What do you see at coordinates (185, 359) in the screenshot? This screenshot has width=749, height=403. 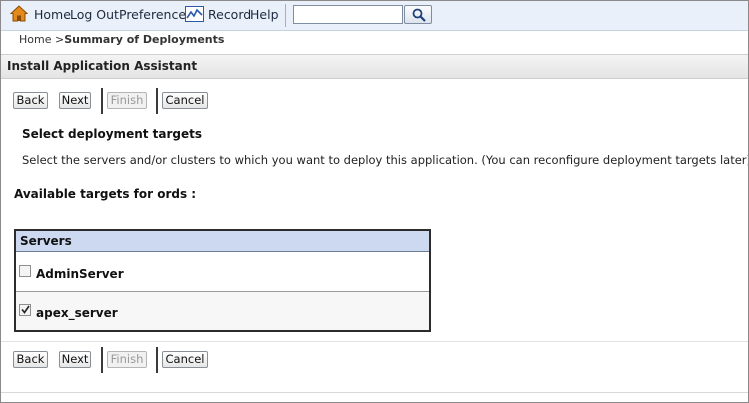 I see `cancel-button-bottom: Cancel` at bounding box center [185, 359].